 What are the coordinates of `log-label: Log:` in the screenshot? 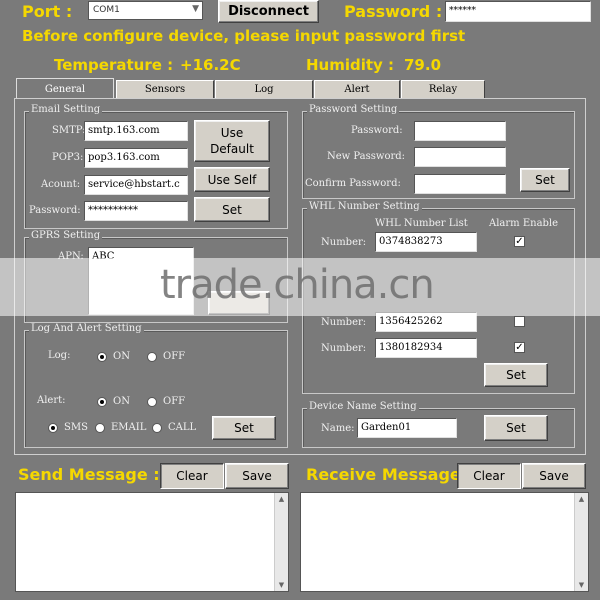 It's located at (59, 355).